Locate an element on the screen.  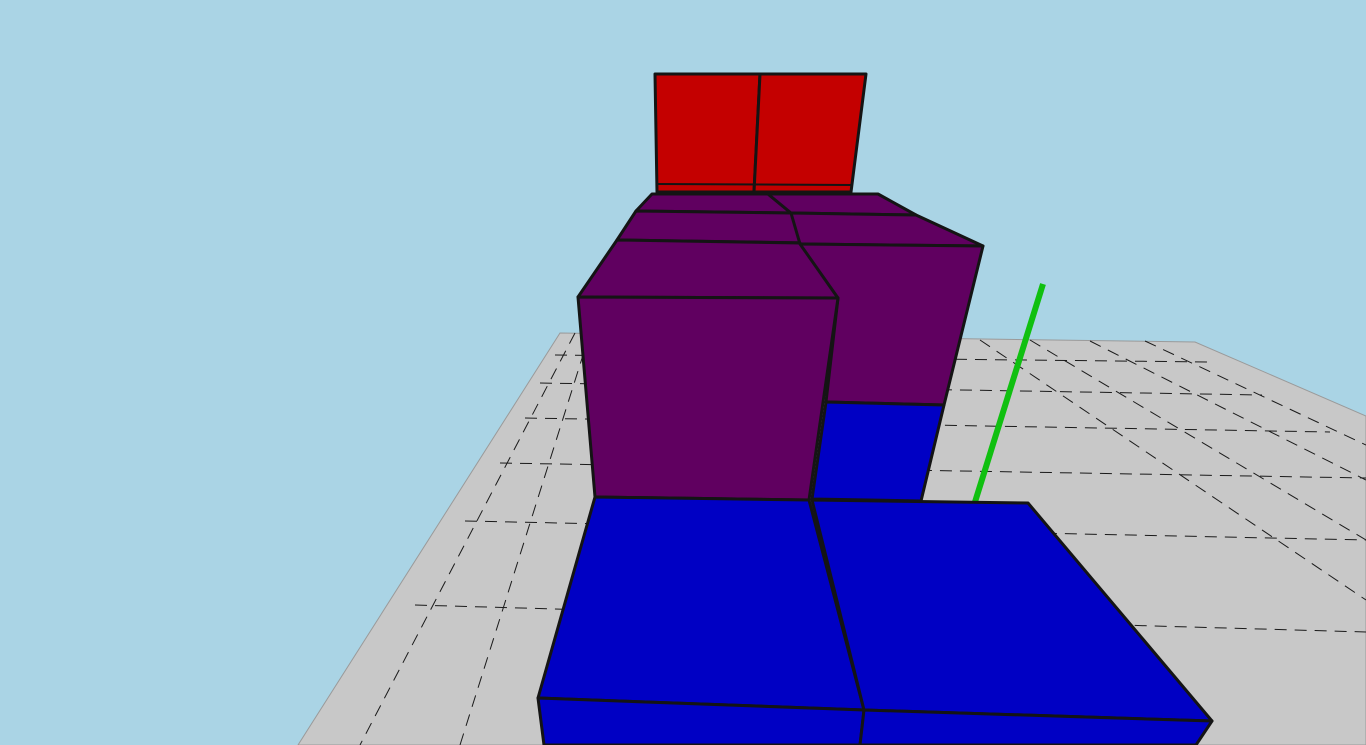
blue-block-side-upper is located at coordinates (878, 451).